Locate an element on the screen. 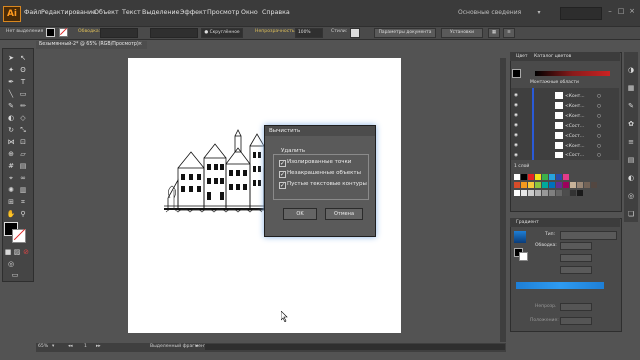 Image resolution: width=640 pixels, height=360 pixels. layers-panel-icon: ❏ is located at coordinates (631, 214).